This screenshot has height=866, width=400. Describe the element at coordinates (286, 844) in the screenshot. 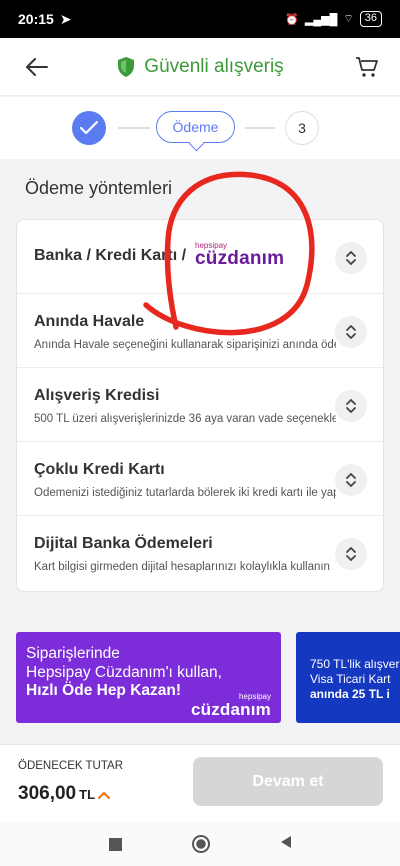

I see `back-nav-icon` at that location.